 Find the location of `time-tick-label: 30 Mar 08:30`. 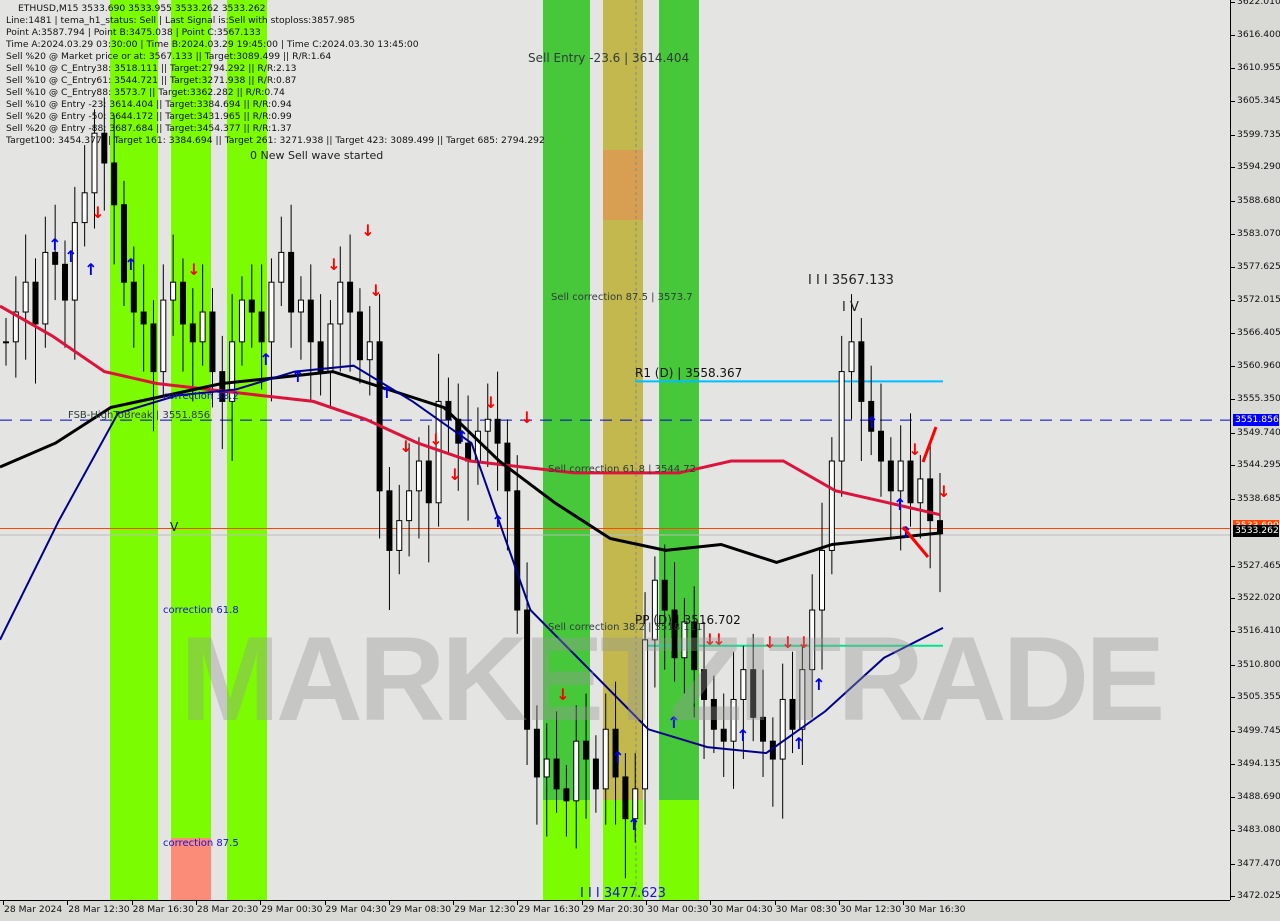

time-tick-label: 30 Mar 08:30 is located at coordinates (806, 909).